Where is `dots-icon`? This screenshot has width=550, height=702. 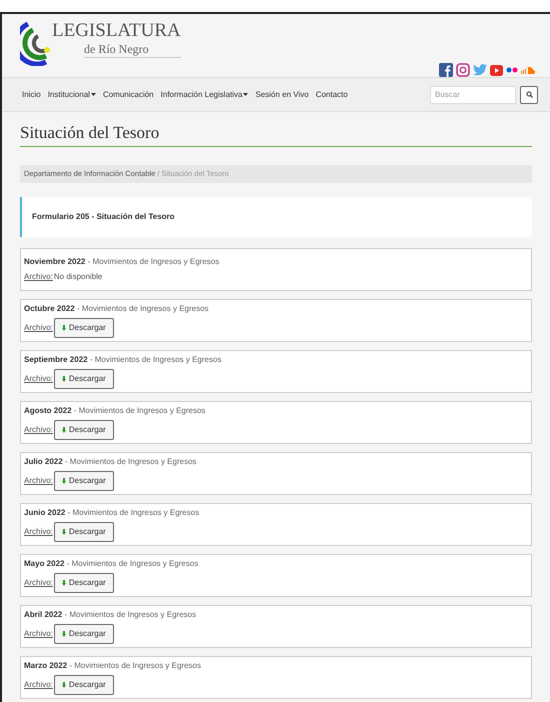 dots-icon is located at coordinates (512, 70).